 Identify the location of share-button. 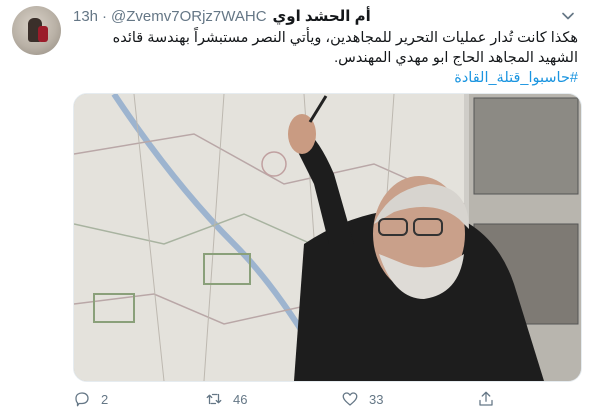
(486, 399).